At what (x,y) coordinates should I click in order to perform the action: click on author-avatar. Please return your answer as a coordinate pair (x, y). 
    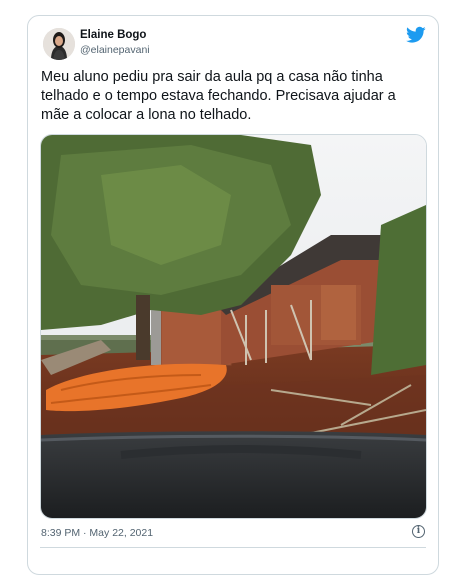
    Looking at the image, I should click on (59, 44).